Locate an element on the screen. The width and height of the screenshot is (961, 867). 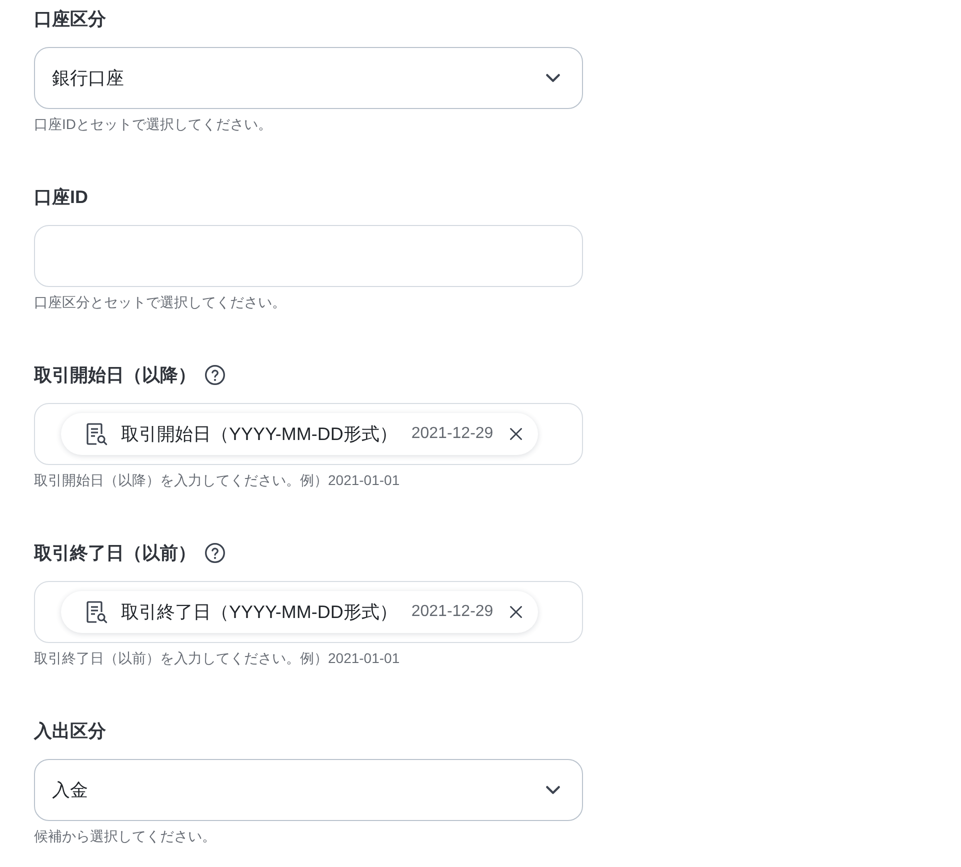
variable-chip: 取引終了日（YYYY-MM-DD形式） 2021-12-29 is located at coordinates (299, 612).